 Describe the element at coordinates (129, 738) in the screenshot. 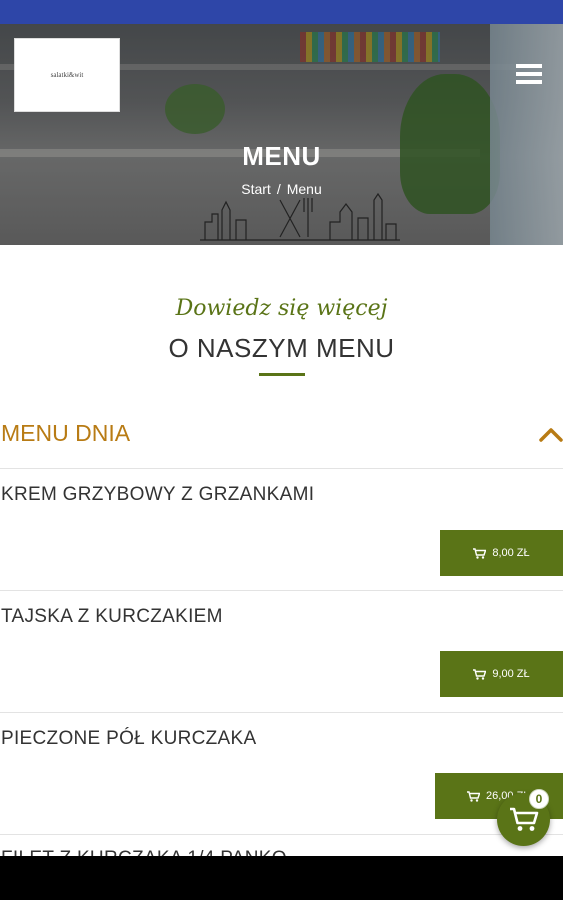

I see `menu-item-name: PIECZONE PÓŁ KURCZAKA` at that location.